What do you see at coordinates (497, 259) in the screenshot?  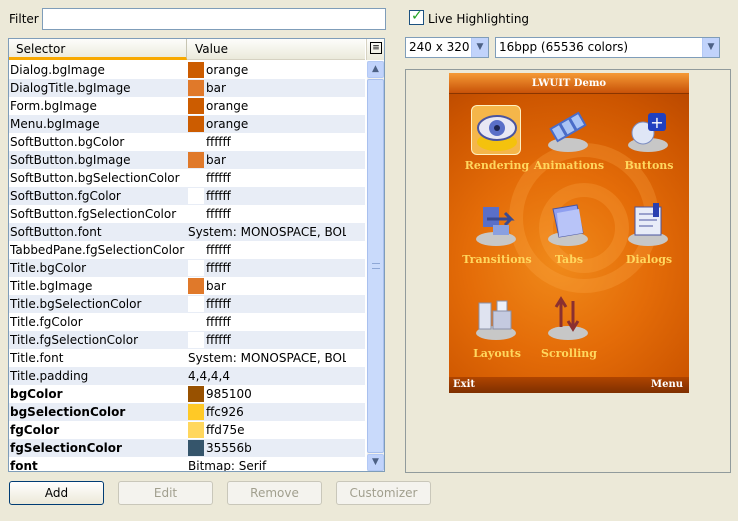 I see `phone-app-label: Transitions` at bounding box center [497, 259].